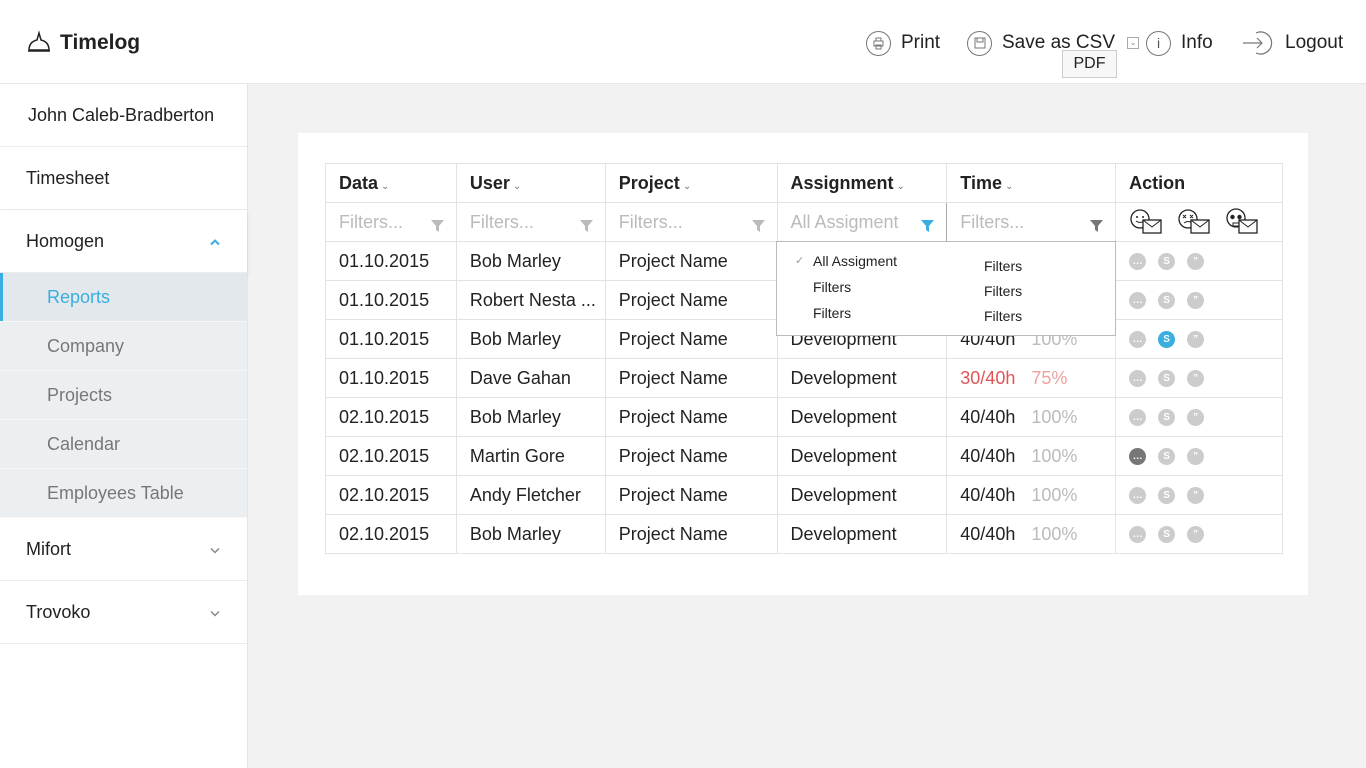 This screenshot has height=768, width=1366. Describe the element at coordinates (1292, 43) in the screenshot. I see `logout-button: Logout` at that location.